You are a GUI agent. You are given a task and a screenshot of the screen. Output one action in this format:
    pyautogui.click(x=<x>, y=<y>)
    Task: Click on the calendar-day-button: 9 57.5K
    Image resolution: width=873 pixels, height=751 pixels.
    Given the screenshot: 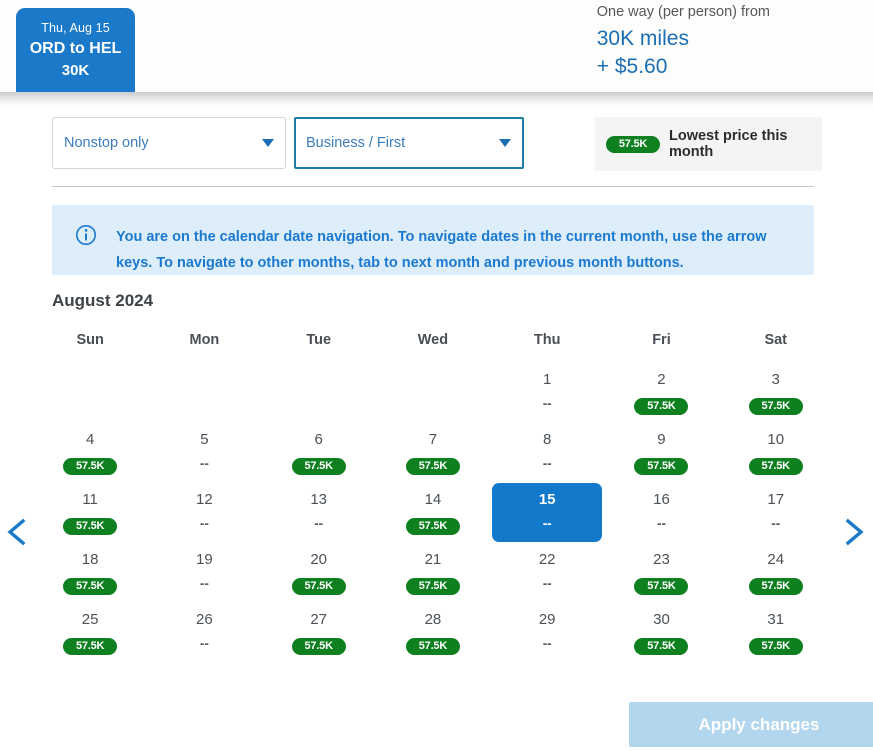 What is the action you would take?
    pyautogui.click(x=661, y=452)
    